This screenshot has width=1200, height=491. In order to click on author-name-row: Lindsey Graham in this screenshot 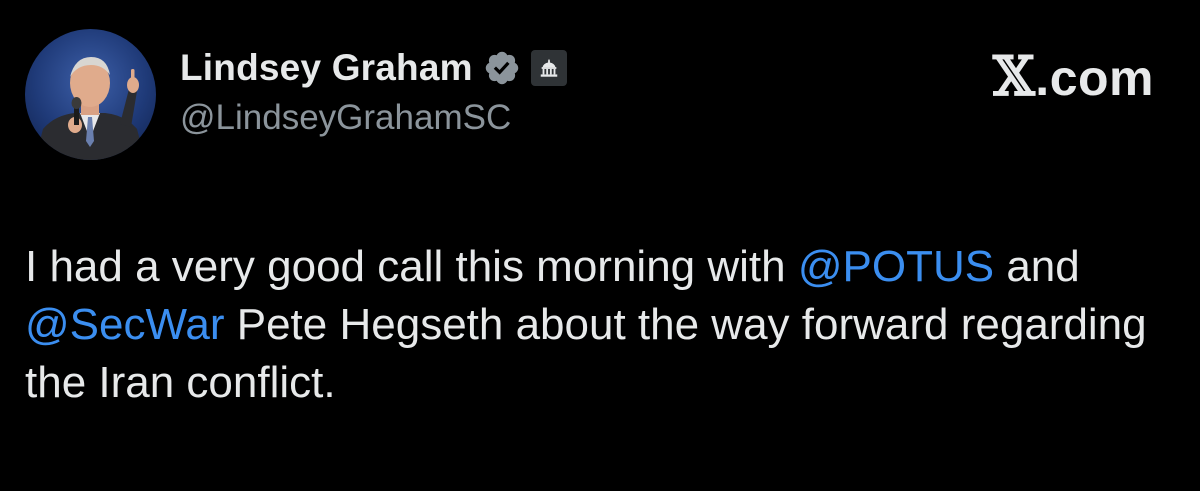, I will do `click(373, 68)`.